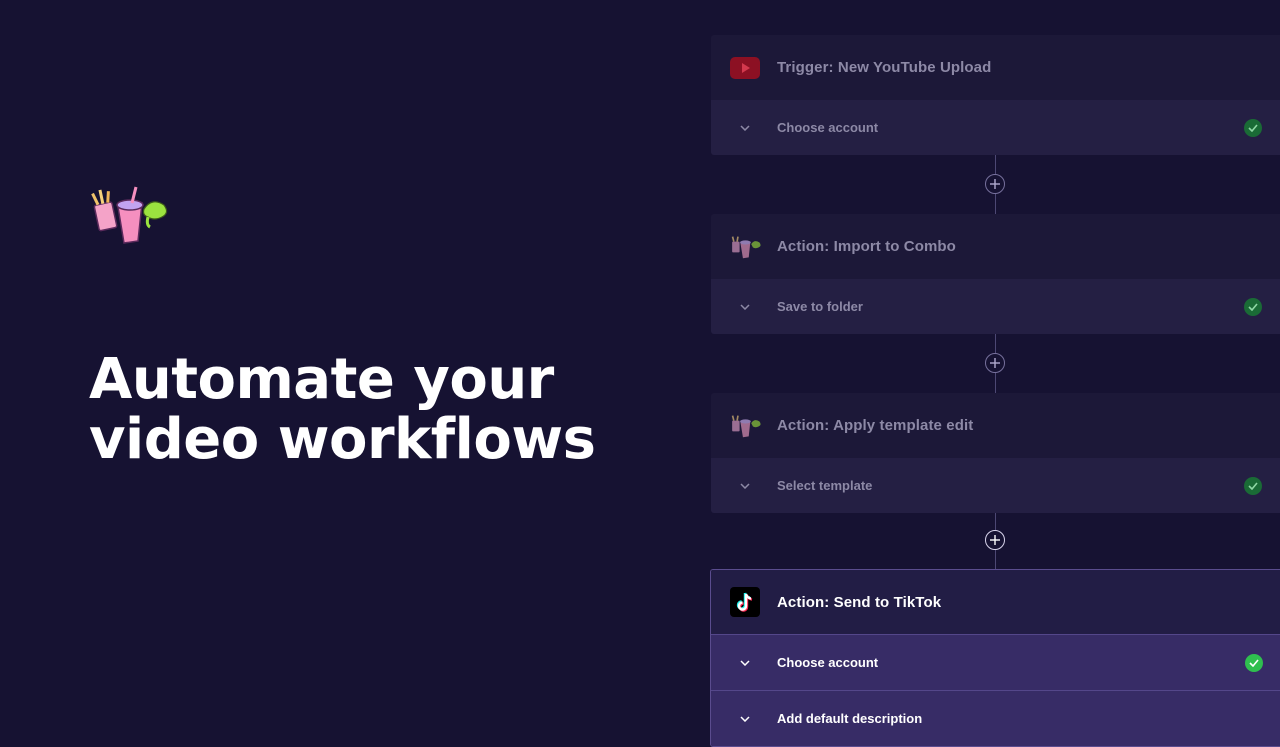 Image resolution: width=1280 pixels, height=747 pixels. I want to click on step-header: Action: Send to TikTok, so click(995, 602).